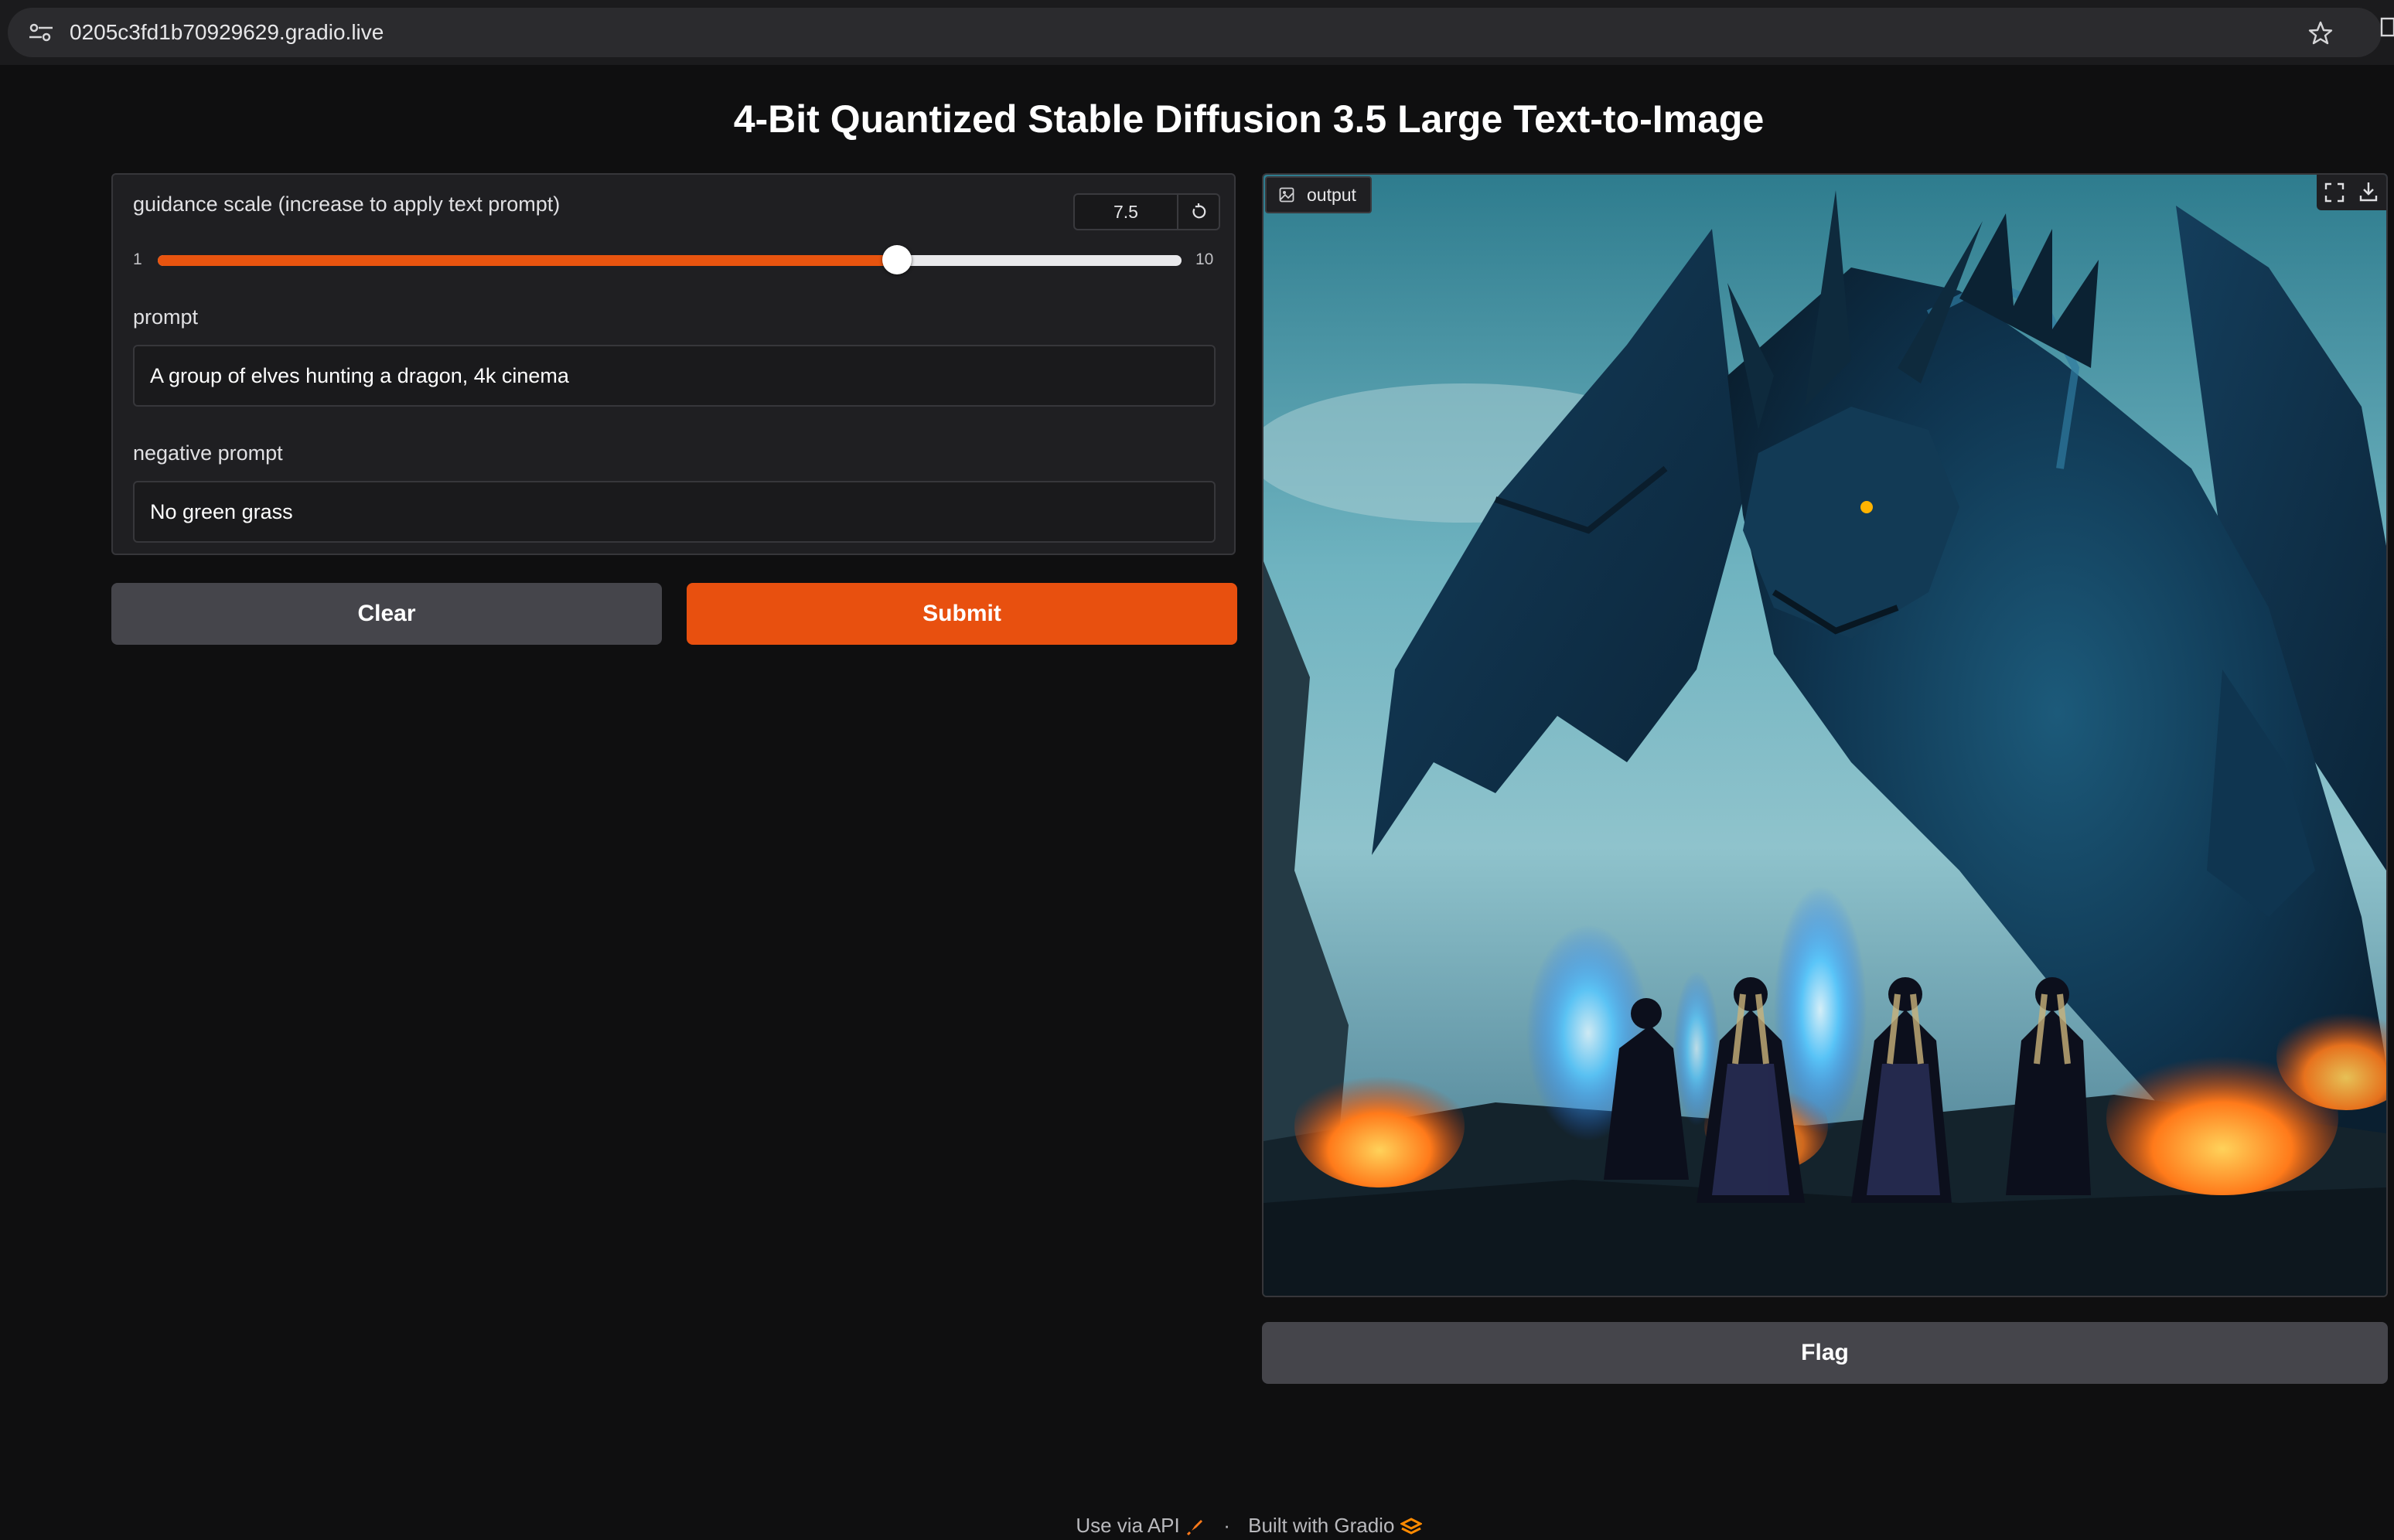 This screenshot has width=2394, height=1540. What do you see at coordinates (2320, 33) in the screenshot?
I see `star-icon` at bounding box center [2320, 33].